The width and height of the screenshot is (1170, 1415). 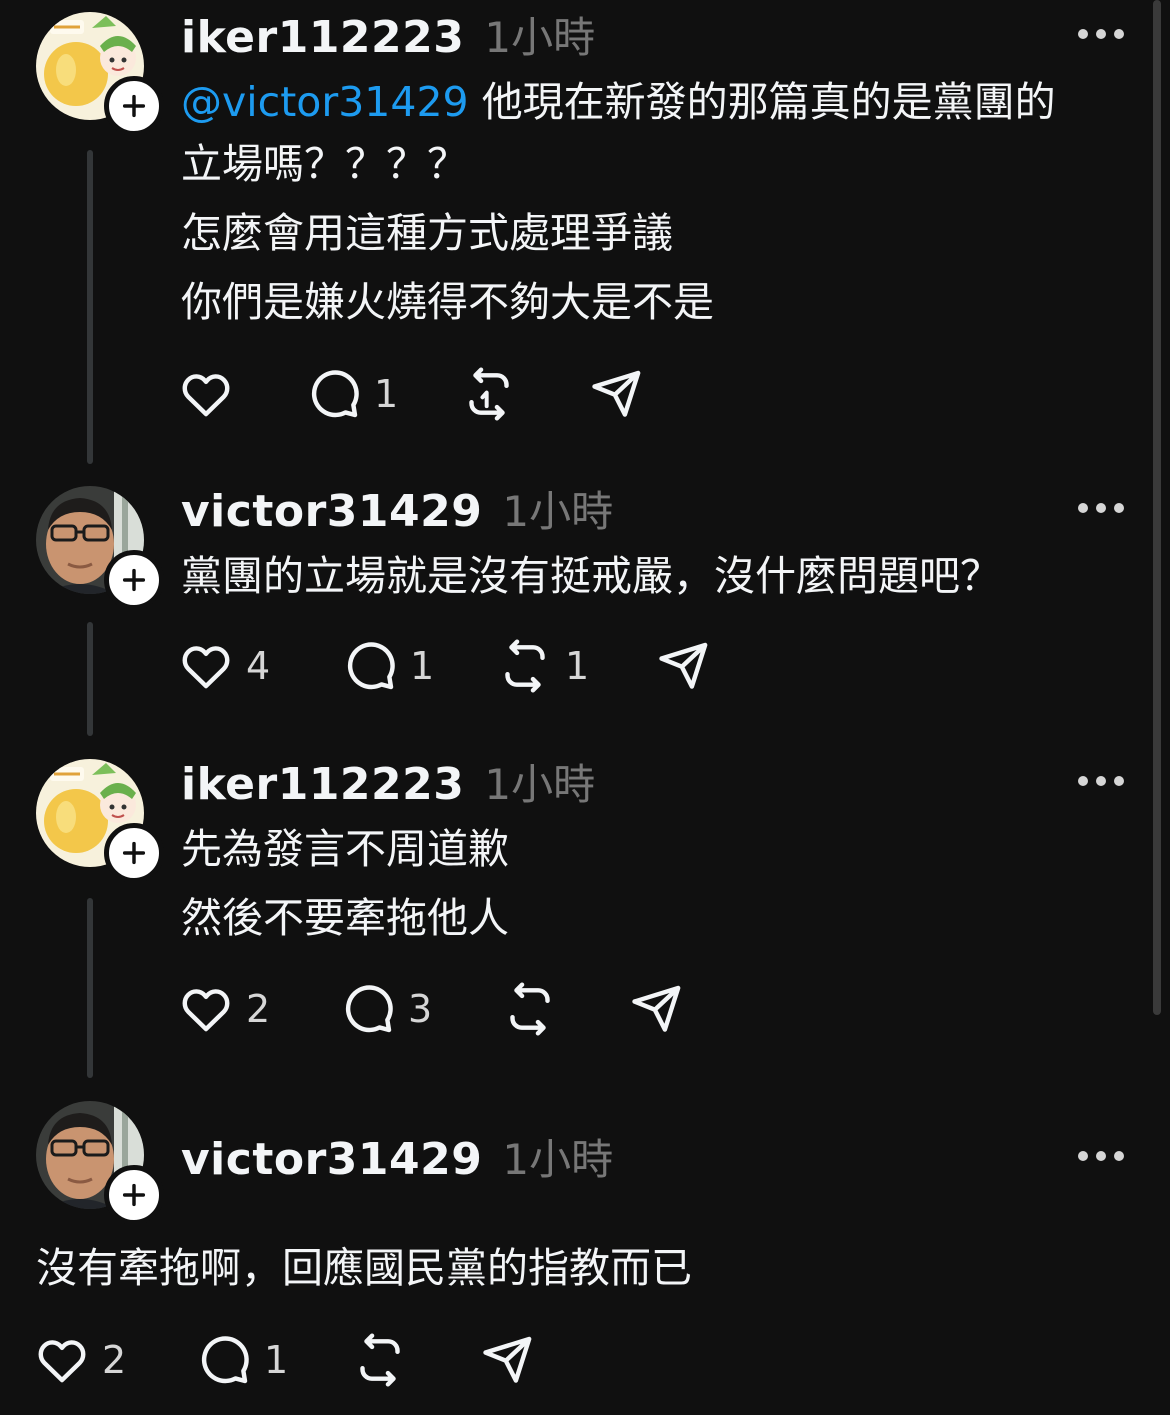 What do you see at coordinates (420, 1009) in the screenshot?
I see `reply-count: 3` at bounding box center [420, 1009].